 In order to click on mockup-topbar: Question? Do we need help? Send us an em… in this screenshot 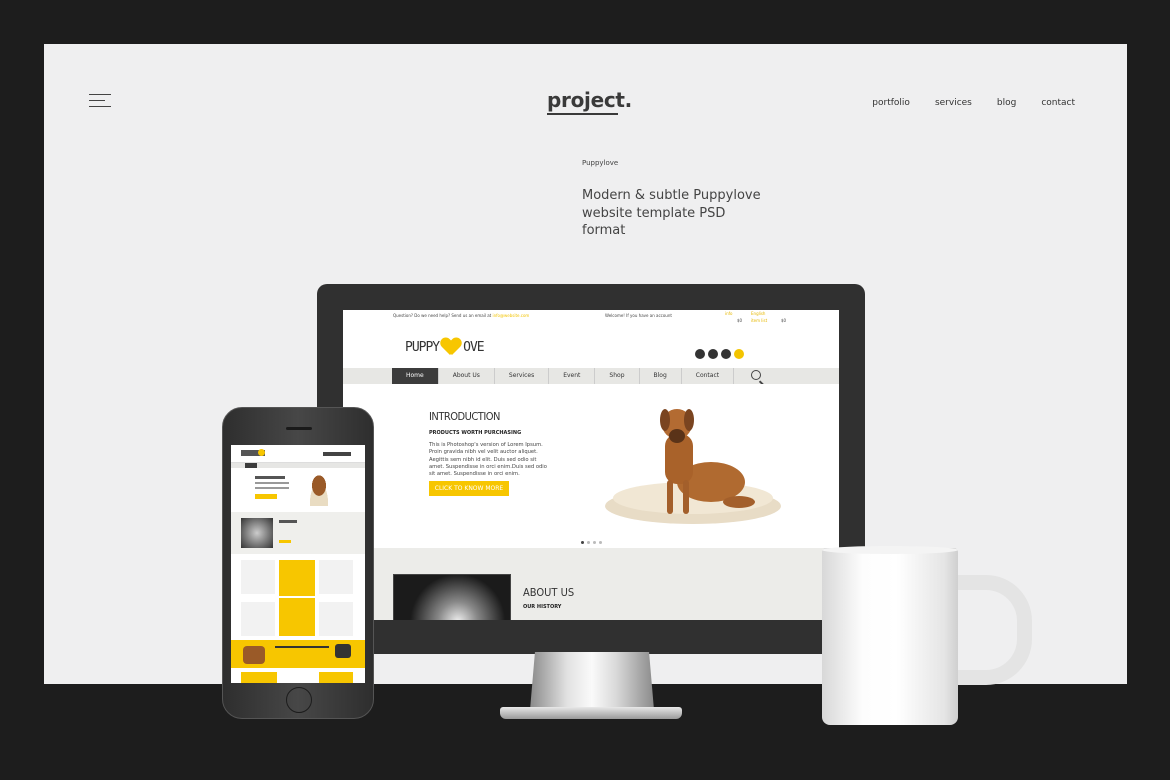, I will do `click(591, 320)`.